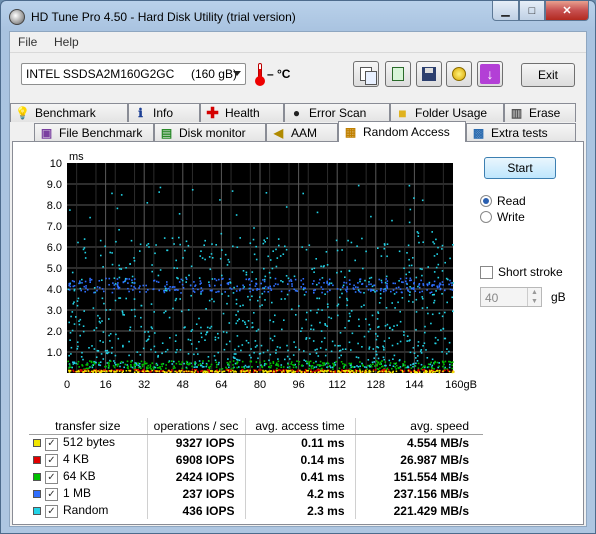  I want to click on download-button: ↓, so click(490, 74).